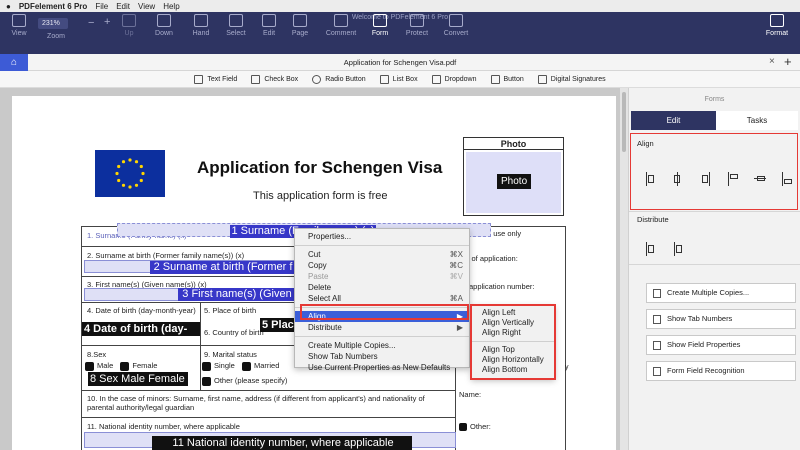 The width and height of the screenshot is (800, 450). Describe the element at coordinates (400, 62) in the screenshot. I see `document-tab: Application for Schengen Visa.pdf` at that location.